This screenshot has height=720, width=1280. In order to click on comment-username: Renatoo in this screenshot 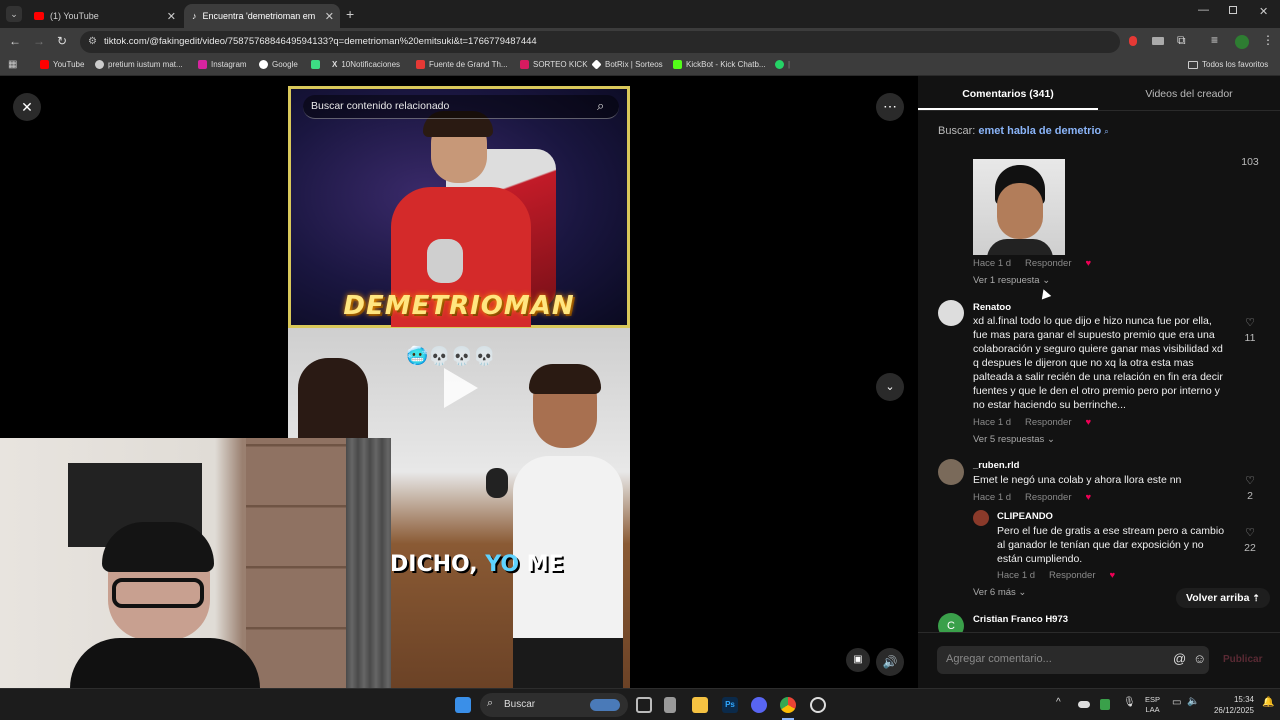, I will do `click(992, 307)`.